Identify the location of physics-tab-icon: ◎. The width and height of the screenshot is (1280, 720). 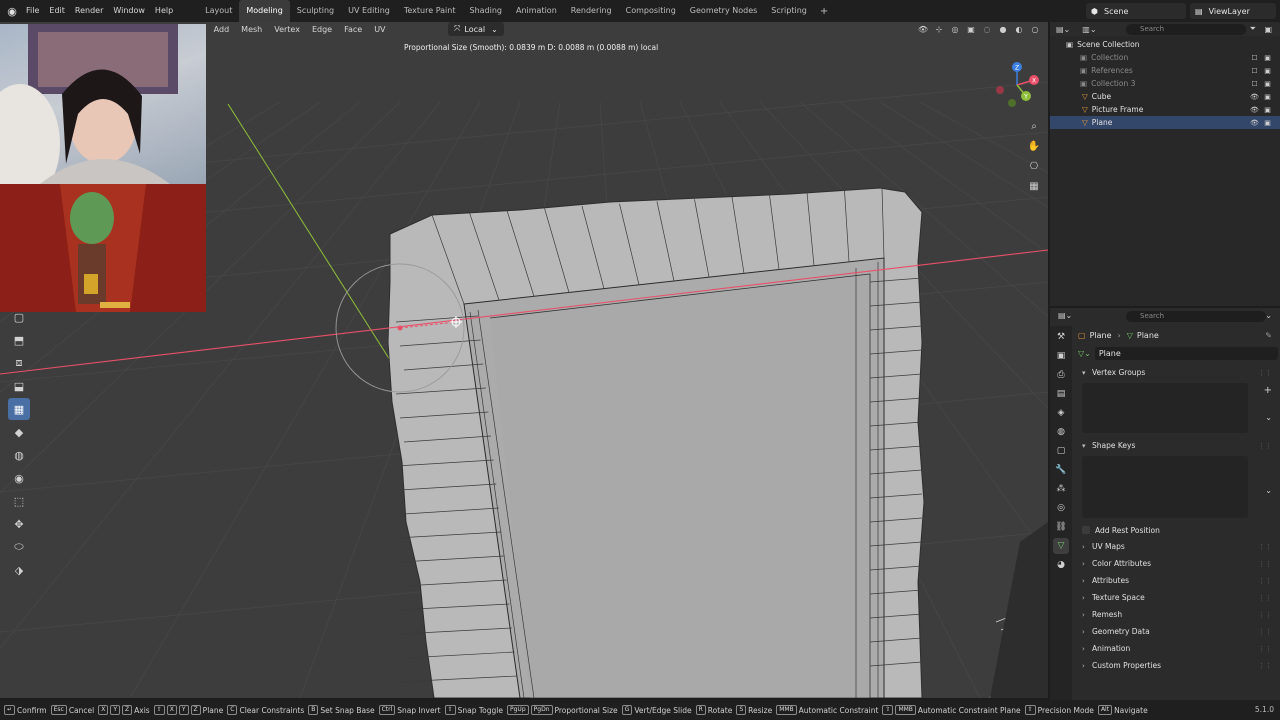
(1061, 508).